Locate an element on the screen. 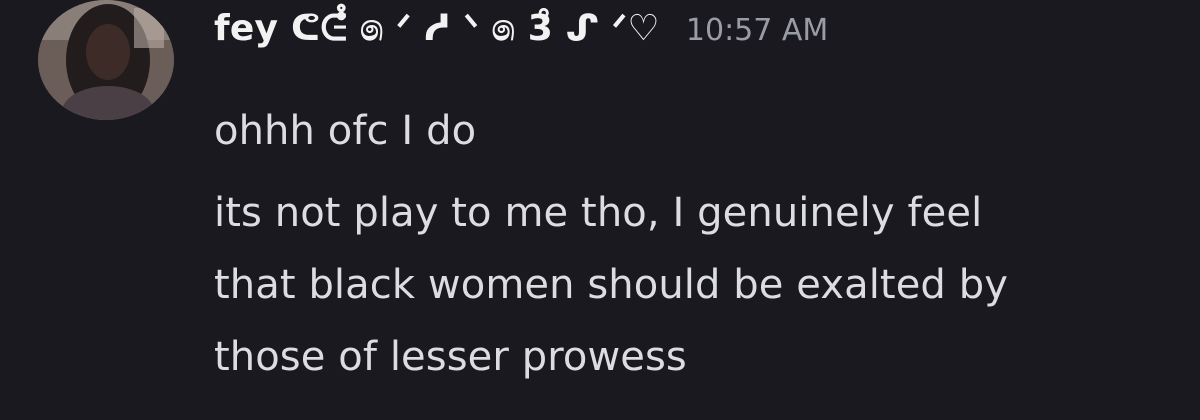 The image size is (1200, 420). avatar-image is located at coordinates (106, 60).